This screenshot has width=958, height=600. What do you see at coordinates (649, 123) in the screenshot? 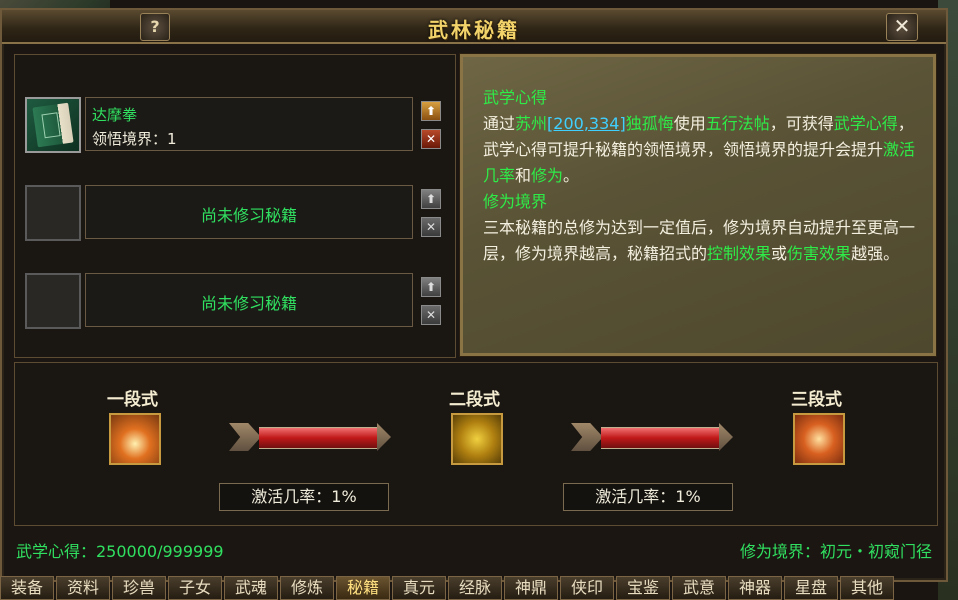
I see `npc-name: 独孤悔` at bounding box center [649, 123].